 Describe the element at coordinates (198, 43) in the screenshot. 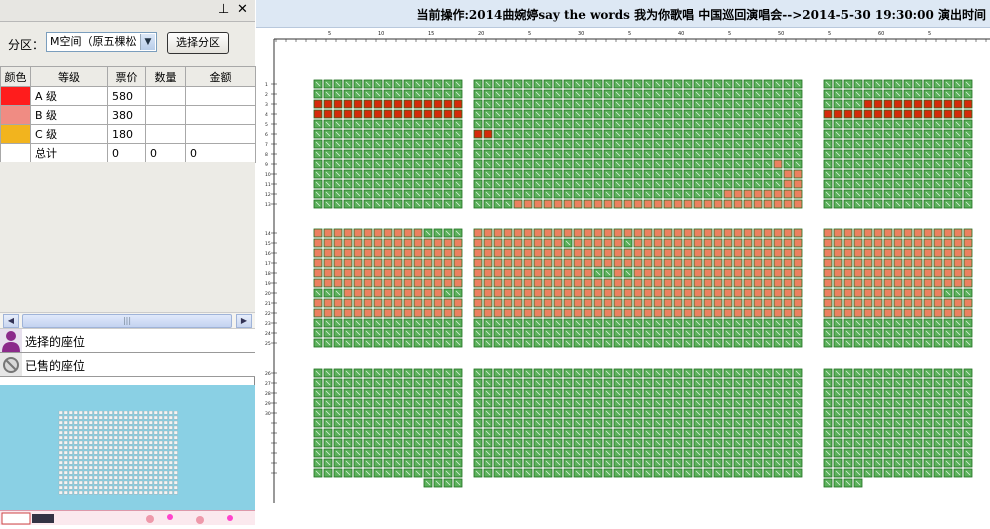

I see `select-zone-button: 选择分区` at that location.